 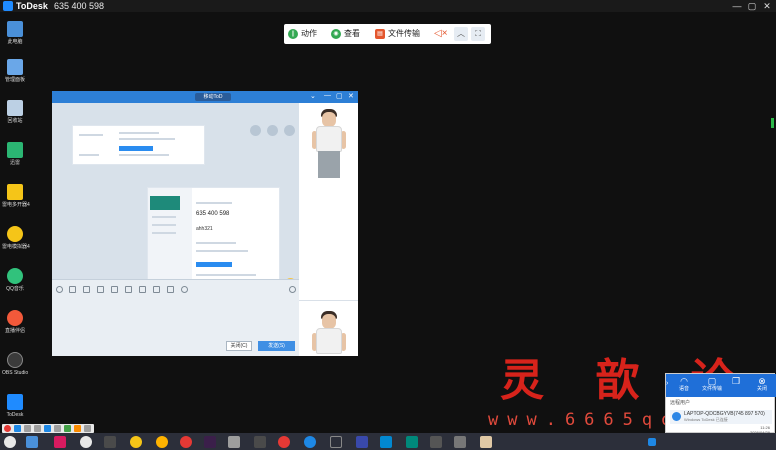 I want to click on desktop-icon-this-pc: 此电脑, so click(x=15, y=33).